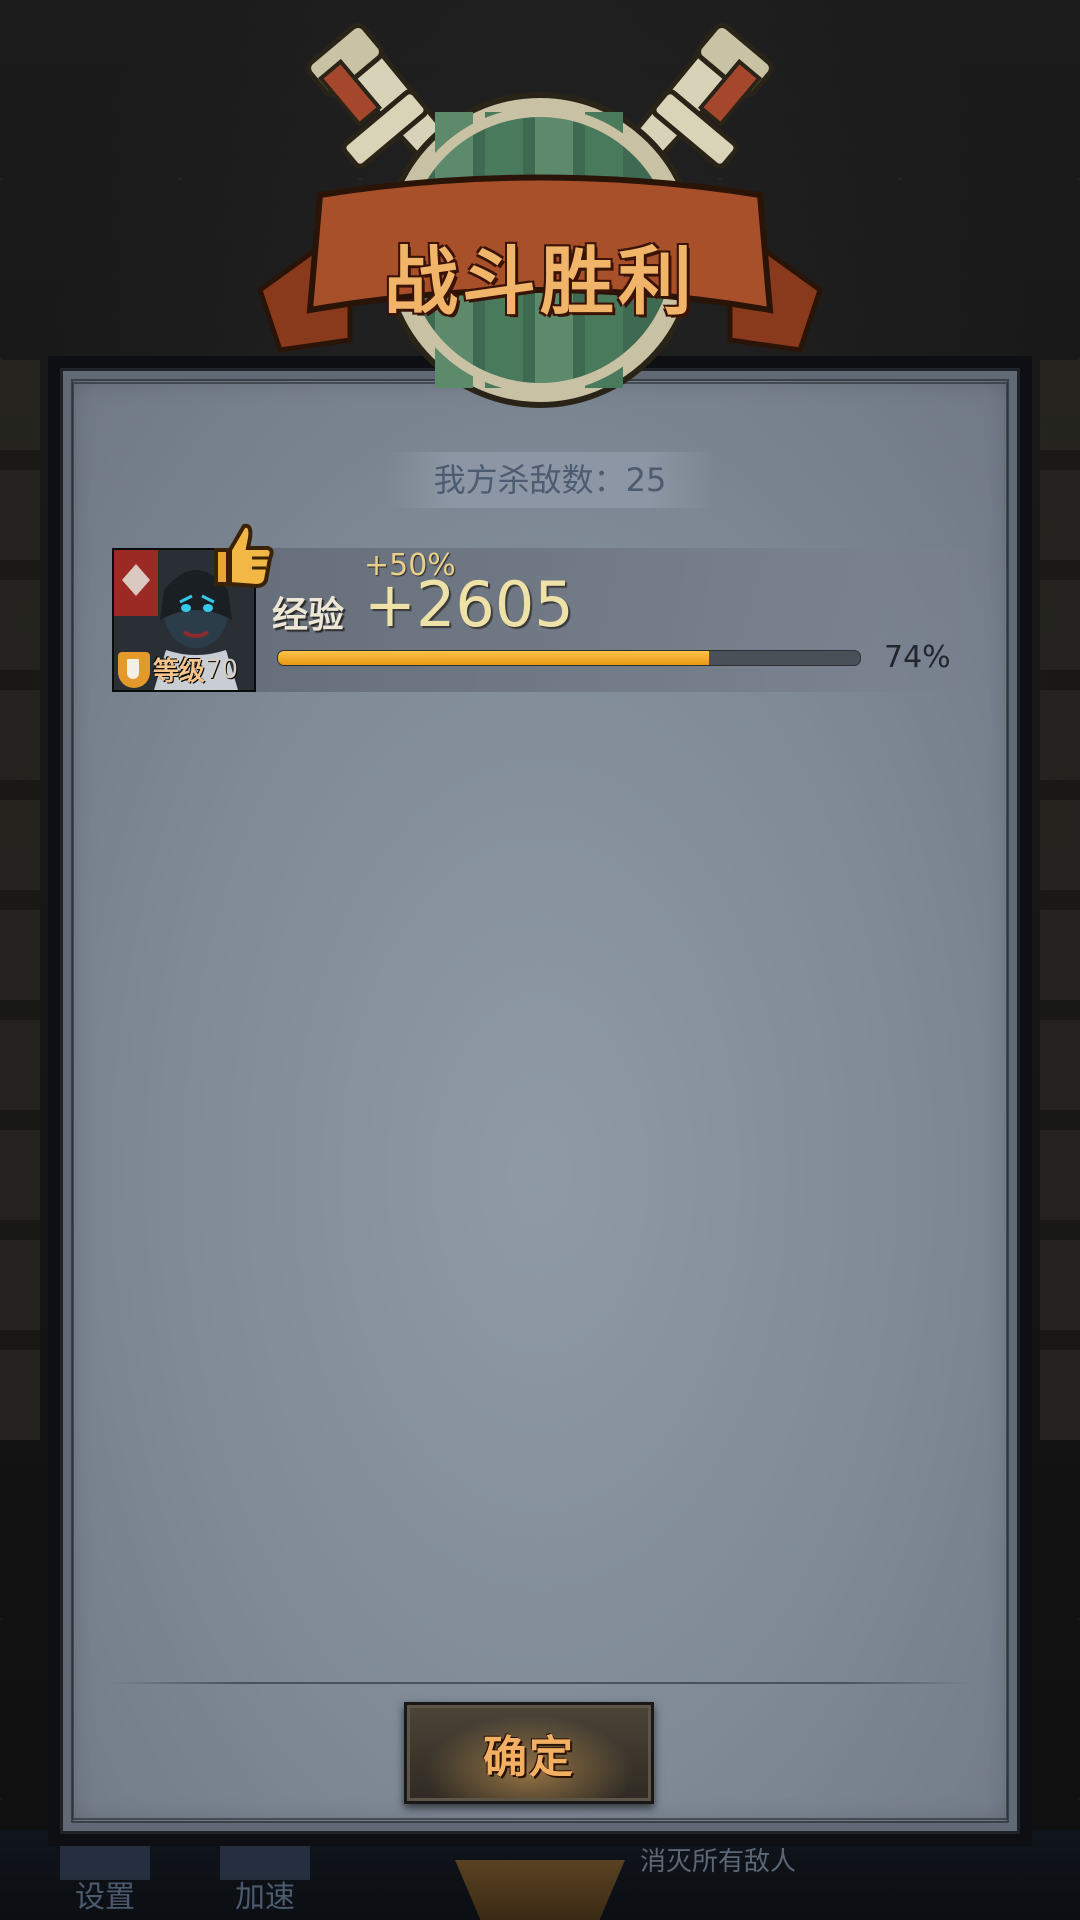 This screenshot has height=1920, width=1080. What do you see at coordinates (529, 1757) in the screenshot?
I see `confirm-label: 确定` at bounding box center [529, 1757].